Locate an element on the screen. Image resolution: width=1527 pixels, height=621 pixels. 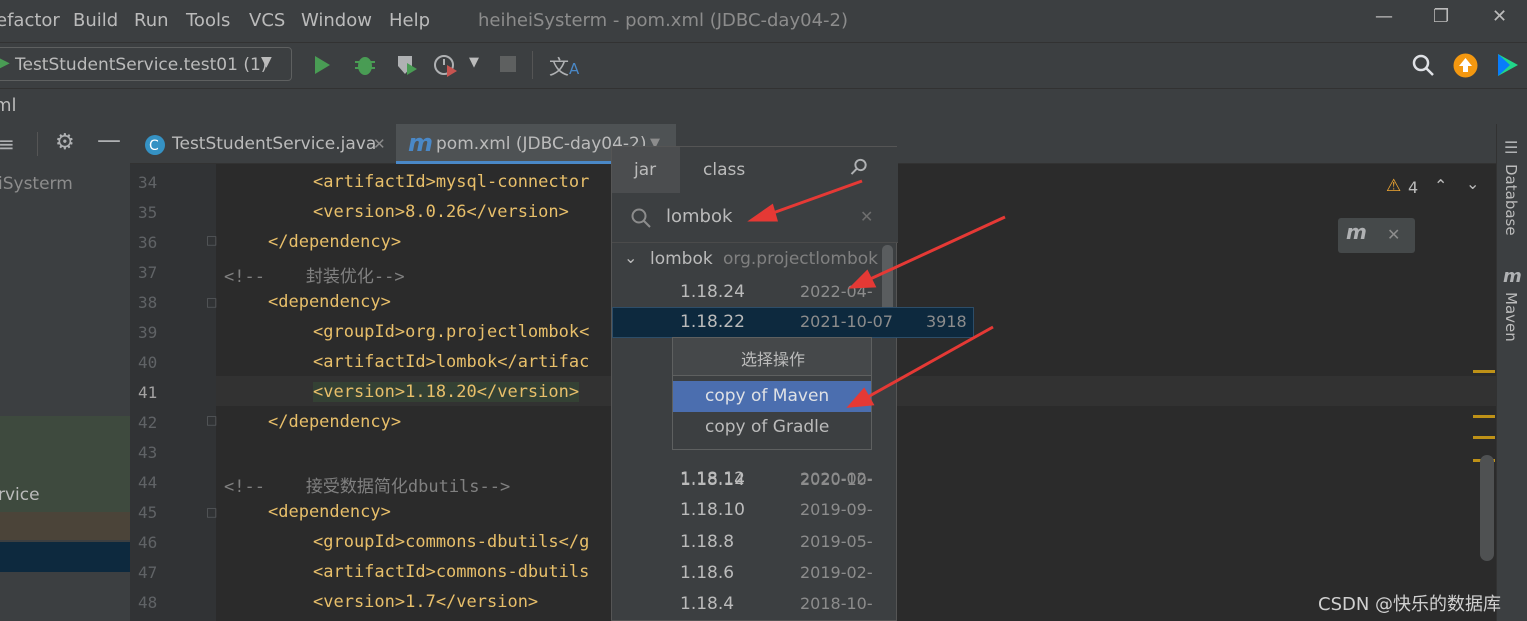
line-number: 40 is located at coordinates (148, 362).